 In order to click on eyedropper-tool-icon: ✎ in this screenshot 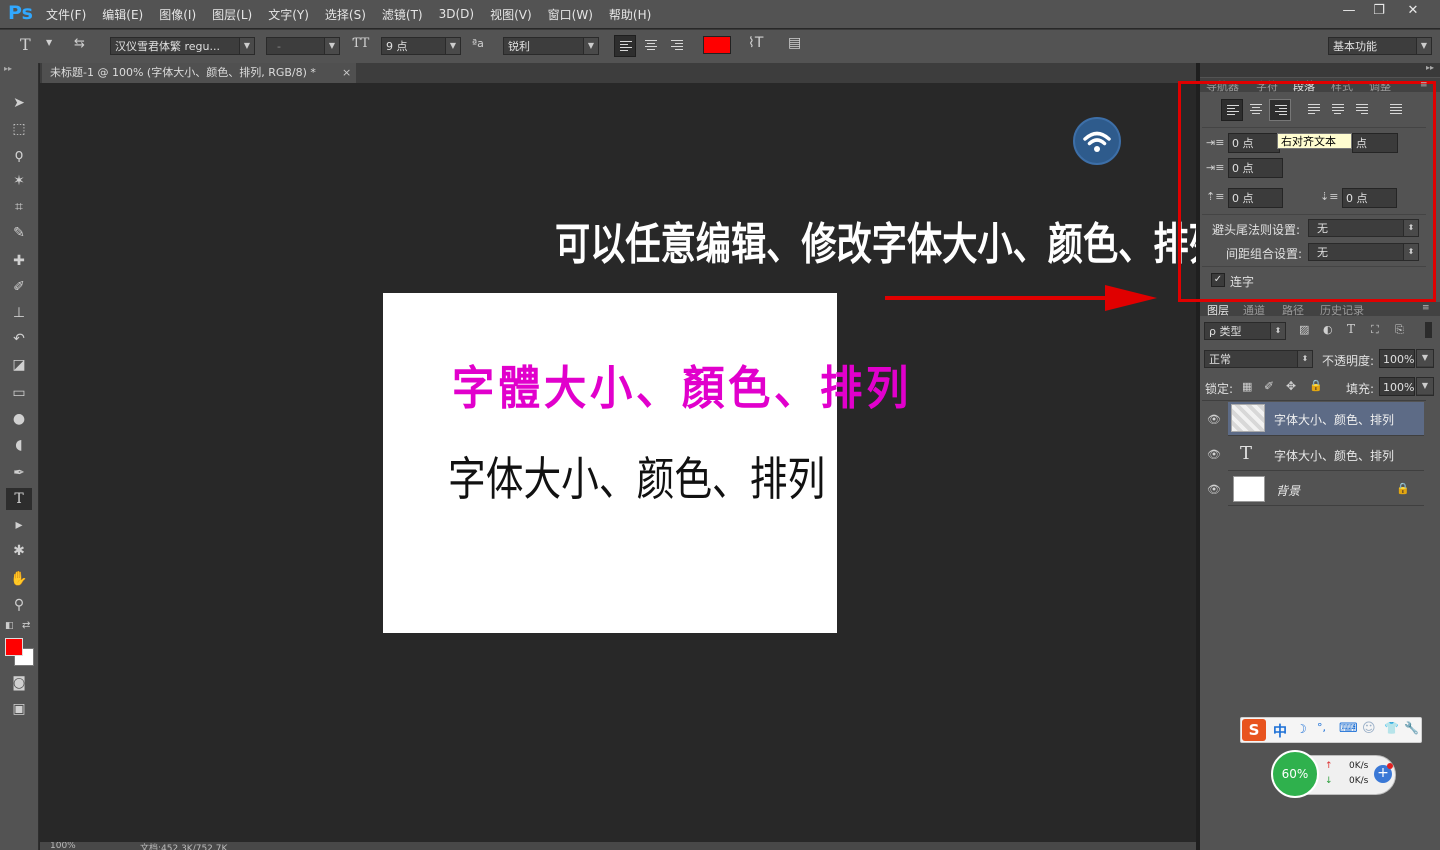, I will do `click(19, 233)`.